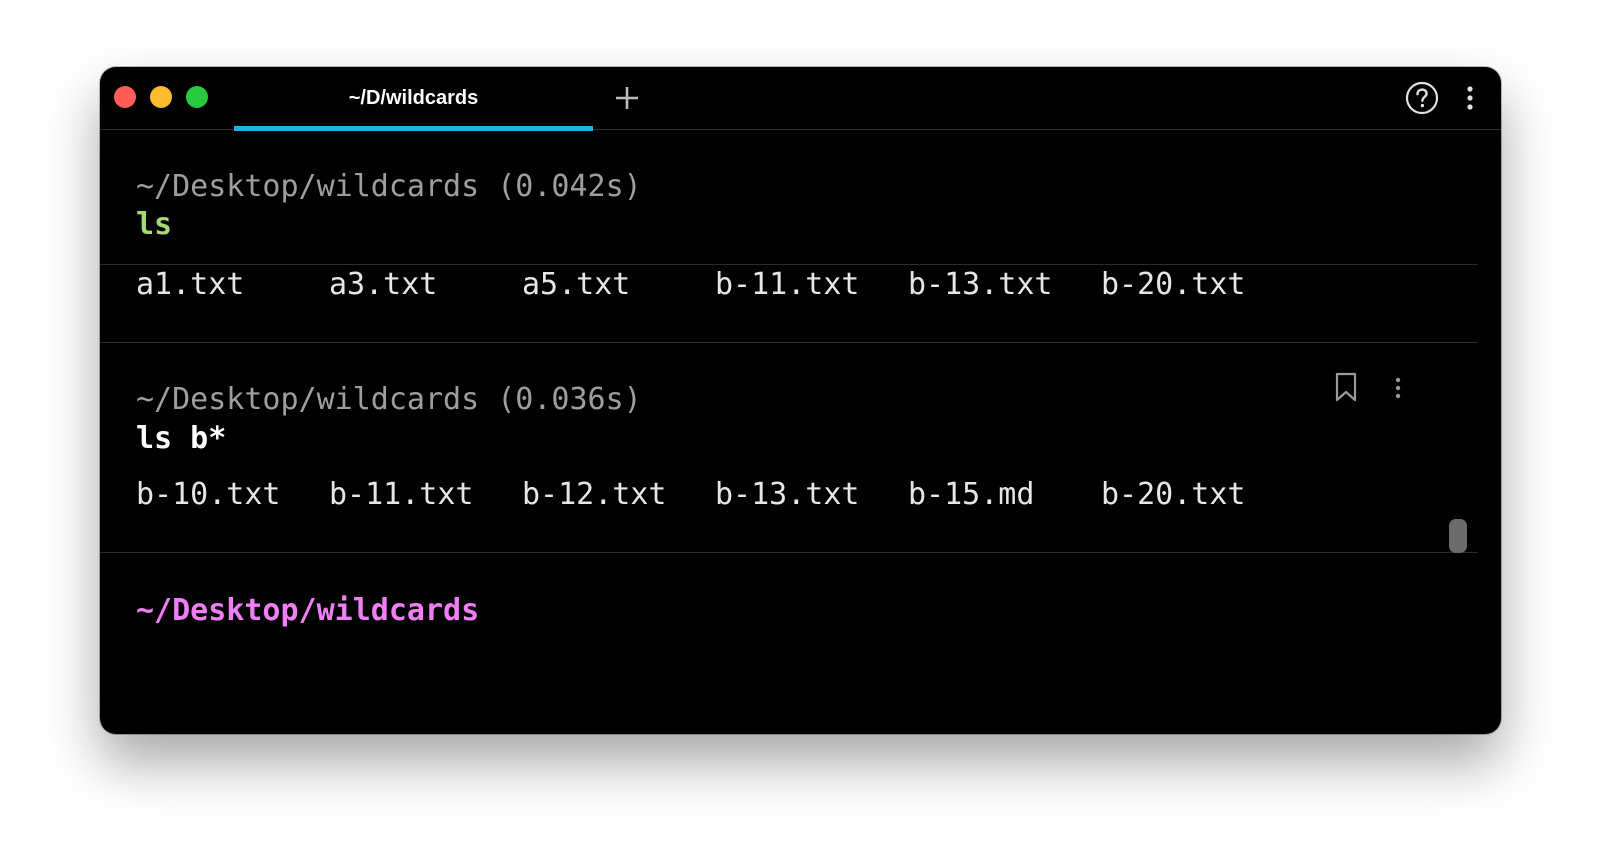 The width and height of the screenshot is (1600, 867). Describe the element at coordinates (389, 399) in the screenshot. I see `block-prompt: ~/Desktop/wildcards (0.036s)` at that location.